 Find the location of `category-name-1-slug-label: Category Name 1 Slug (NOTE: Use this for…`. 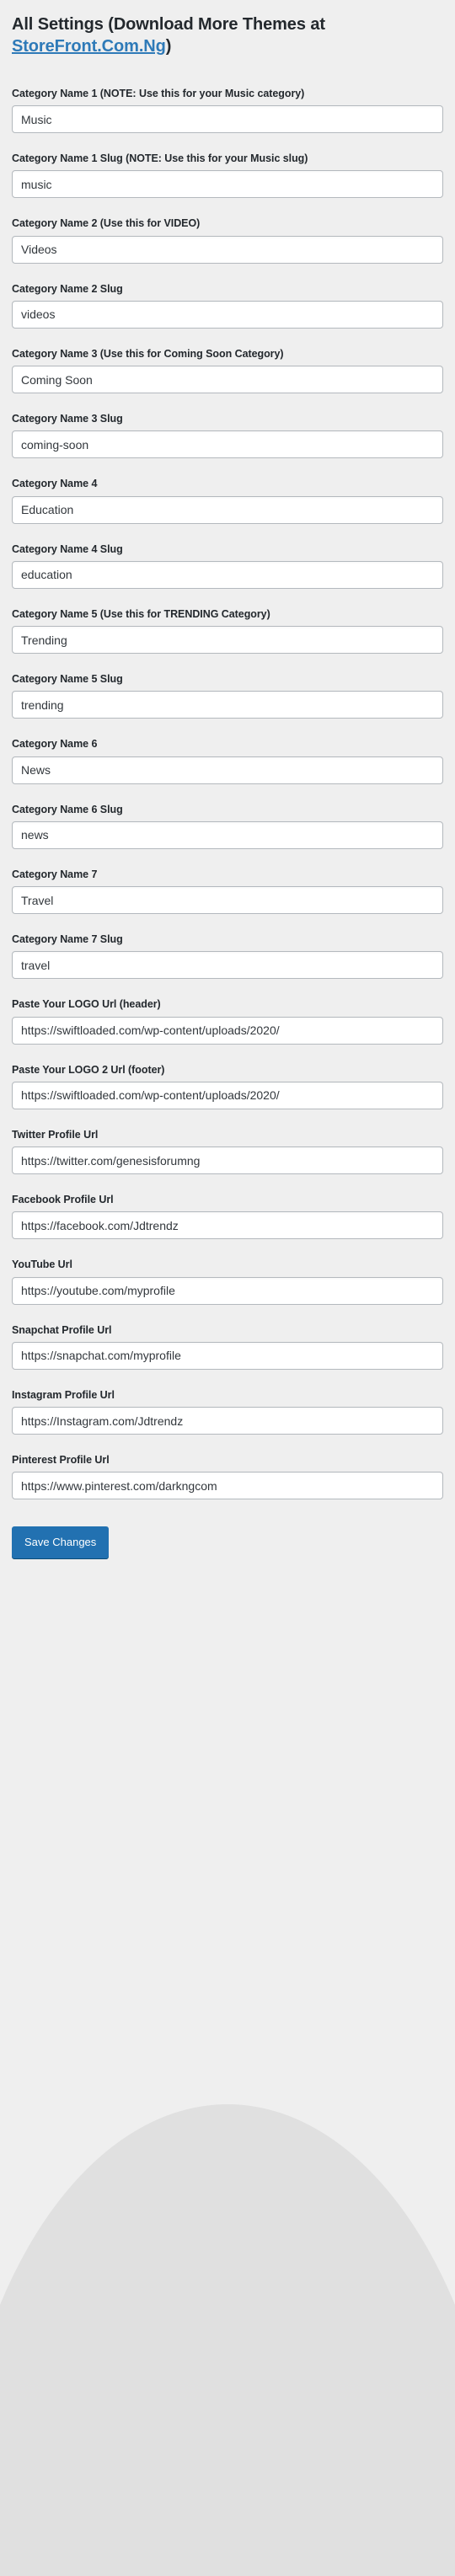

category-name-1-slug-label: Category Name 1 Slug (NOTE: Use this for… is located at coordinates (160, 158).